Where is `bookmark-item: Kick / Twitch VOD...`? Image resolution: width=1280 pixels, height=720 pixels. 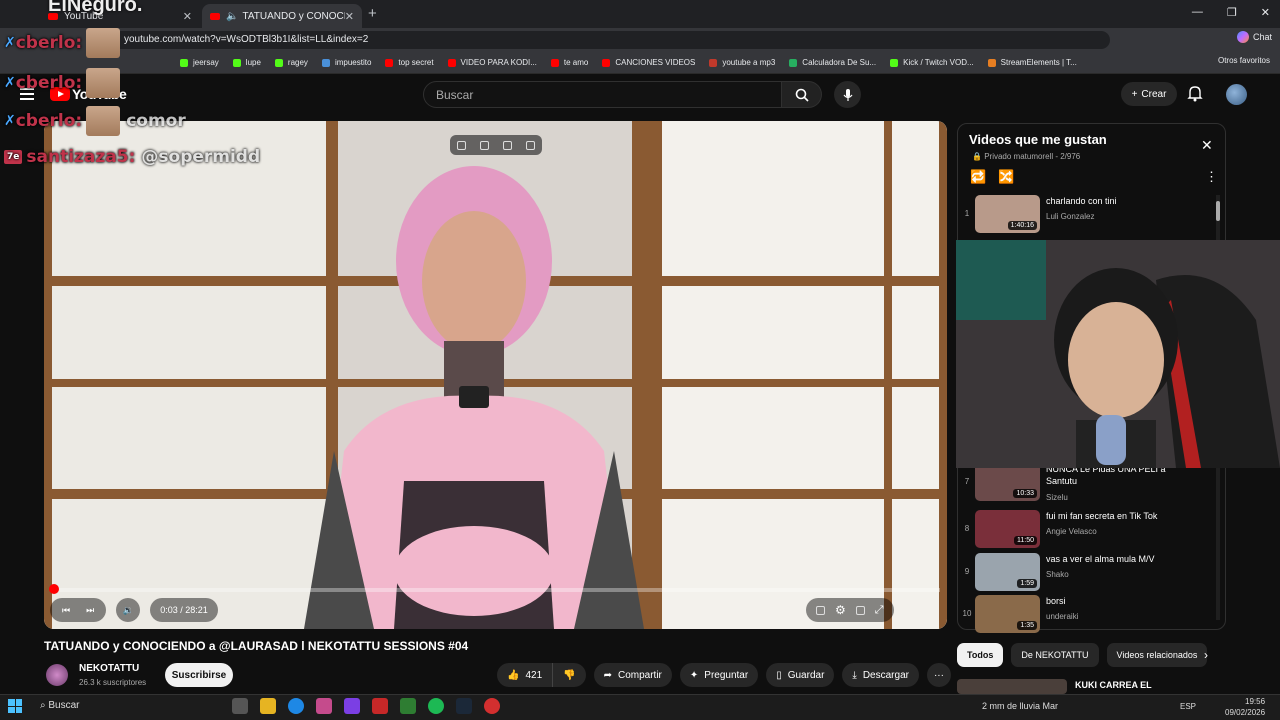 bookmark-item: Kick / Twitch VOD... is located at coordinates (932, 62).